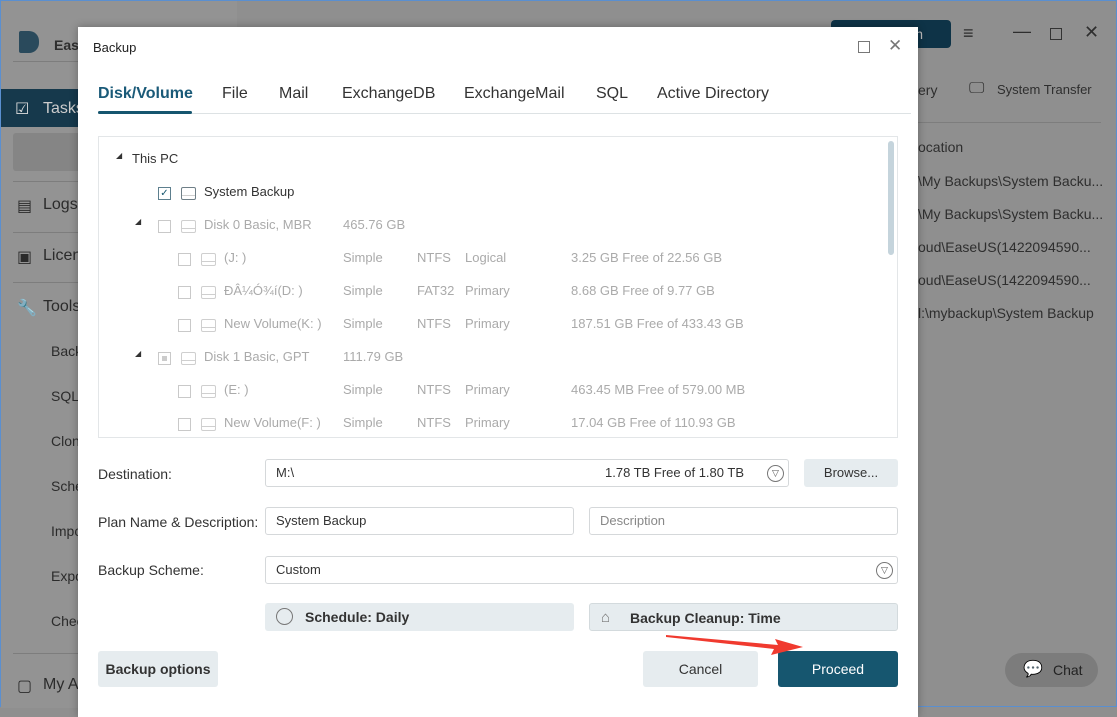 The height and width of the screenshot is (717, 1117). What do you see at coordinates (65, 396) in the screenshot?
I see `tool-item: SQL` at bounding box center [65, 396].